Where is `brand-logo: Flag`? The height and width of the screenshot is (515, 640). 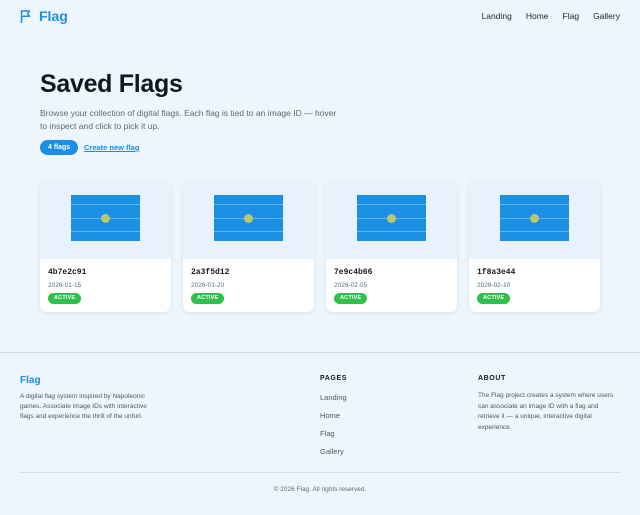
brand-logo: Flag is located at coordinates (44, 16).